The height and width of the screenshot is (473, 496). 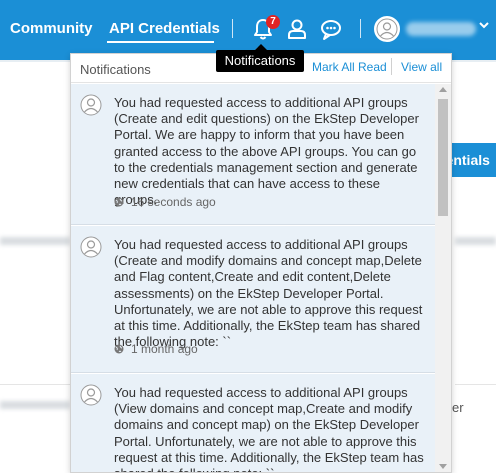 What do you see at coordinates (260, 61) in the screenshot?
I see `notifications-tooltip: Notifications` at bounding box center [260, 61].